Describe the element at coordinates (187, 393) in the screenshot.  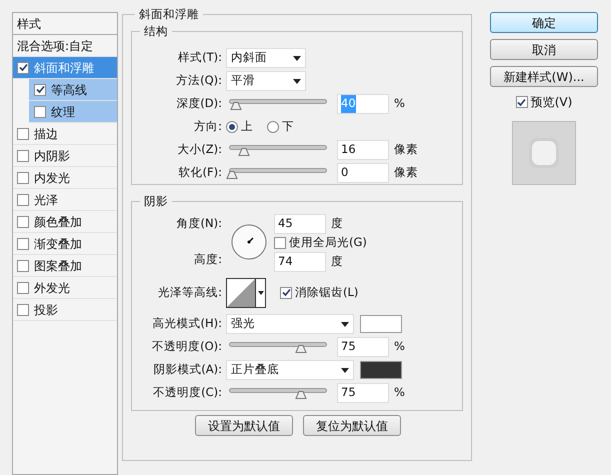
I see `field-label: 不透明度(C):` at that location.